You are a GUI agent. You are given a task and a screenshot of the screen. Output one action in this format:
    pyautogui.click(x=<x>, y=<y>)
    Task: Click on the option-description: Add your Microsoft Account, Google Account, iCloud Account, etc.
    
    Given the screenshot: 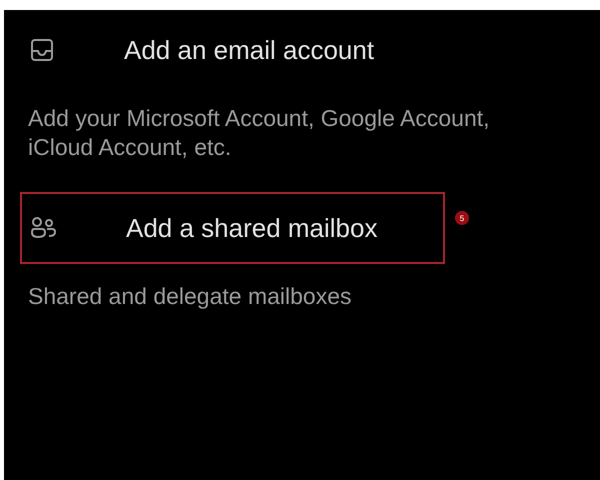 What is the action you would take?
    pyautogui.click(x=259, y=133)
    